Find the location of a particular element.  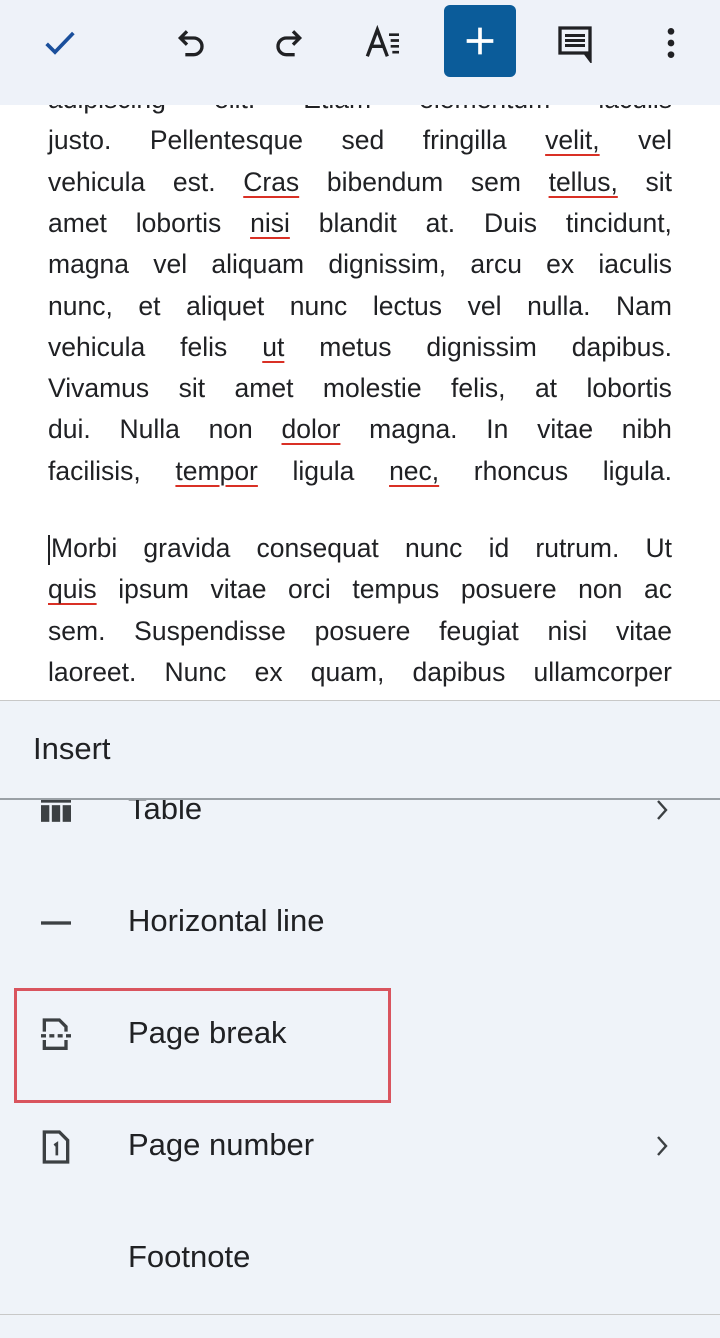

text-line: Vivamus sit amet molestie felis, at lobortis is located at coordinates (360, 388).